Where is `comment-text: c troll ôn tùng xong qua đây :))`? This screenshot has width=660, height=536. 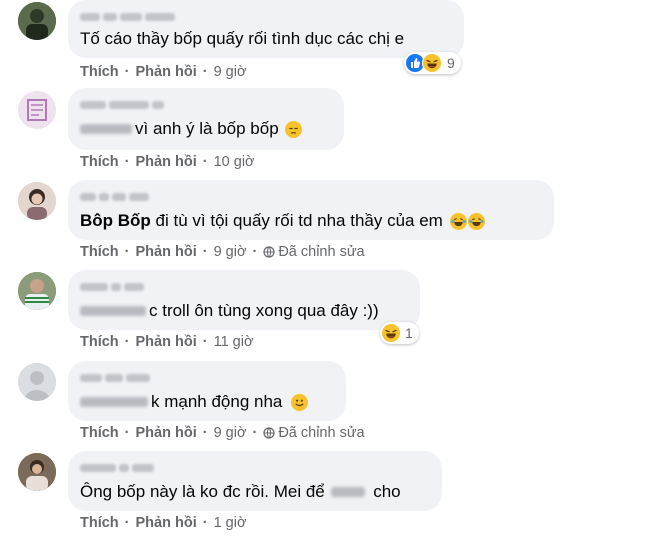 comment-text: c troll ôn tùng xong qua đây :)) is located at coordinates (243, 311).